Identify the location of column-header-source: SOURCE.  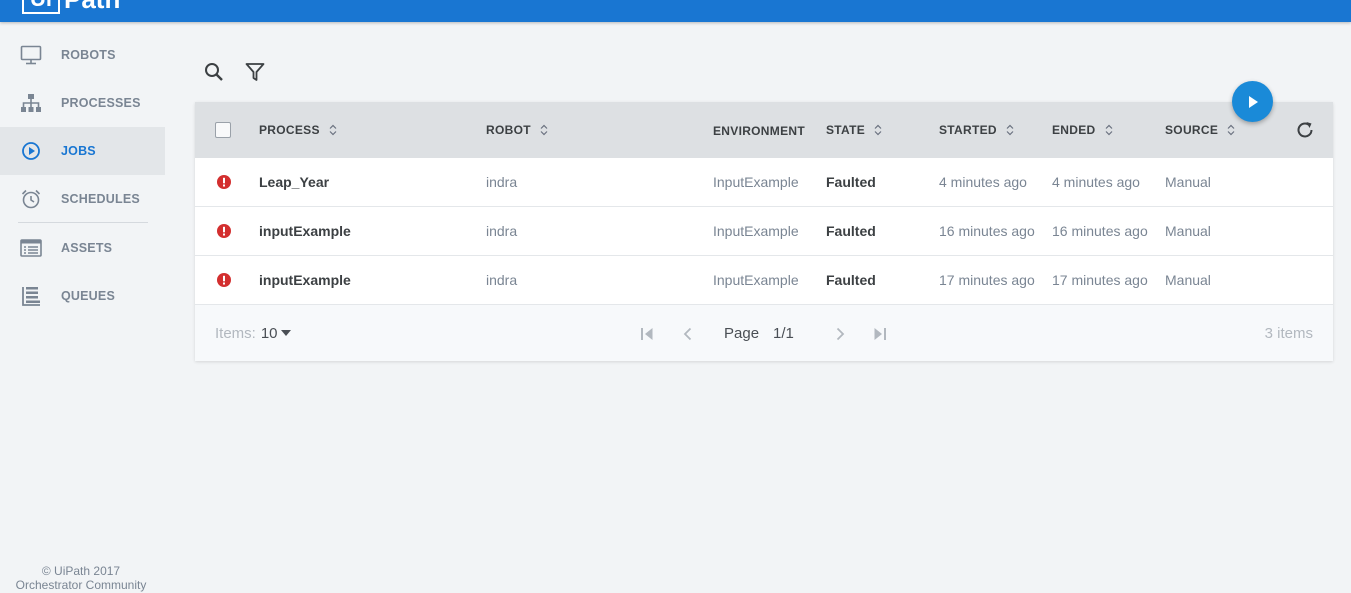
(1200, 130).